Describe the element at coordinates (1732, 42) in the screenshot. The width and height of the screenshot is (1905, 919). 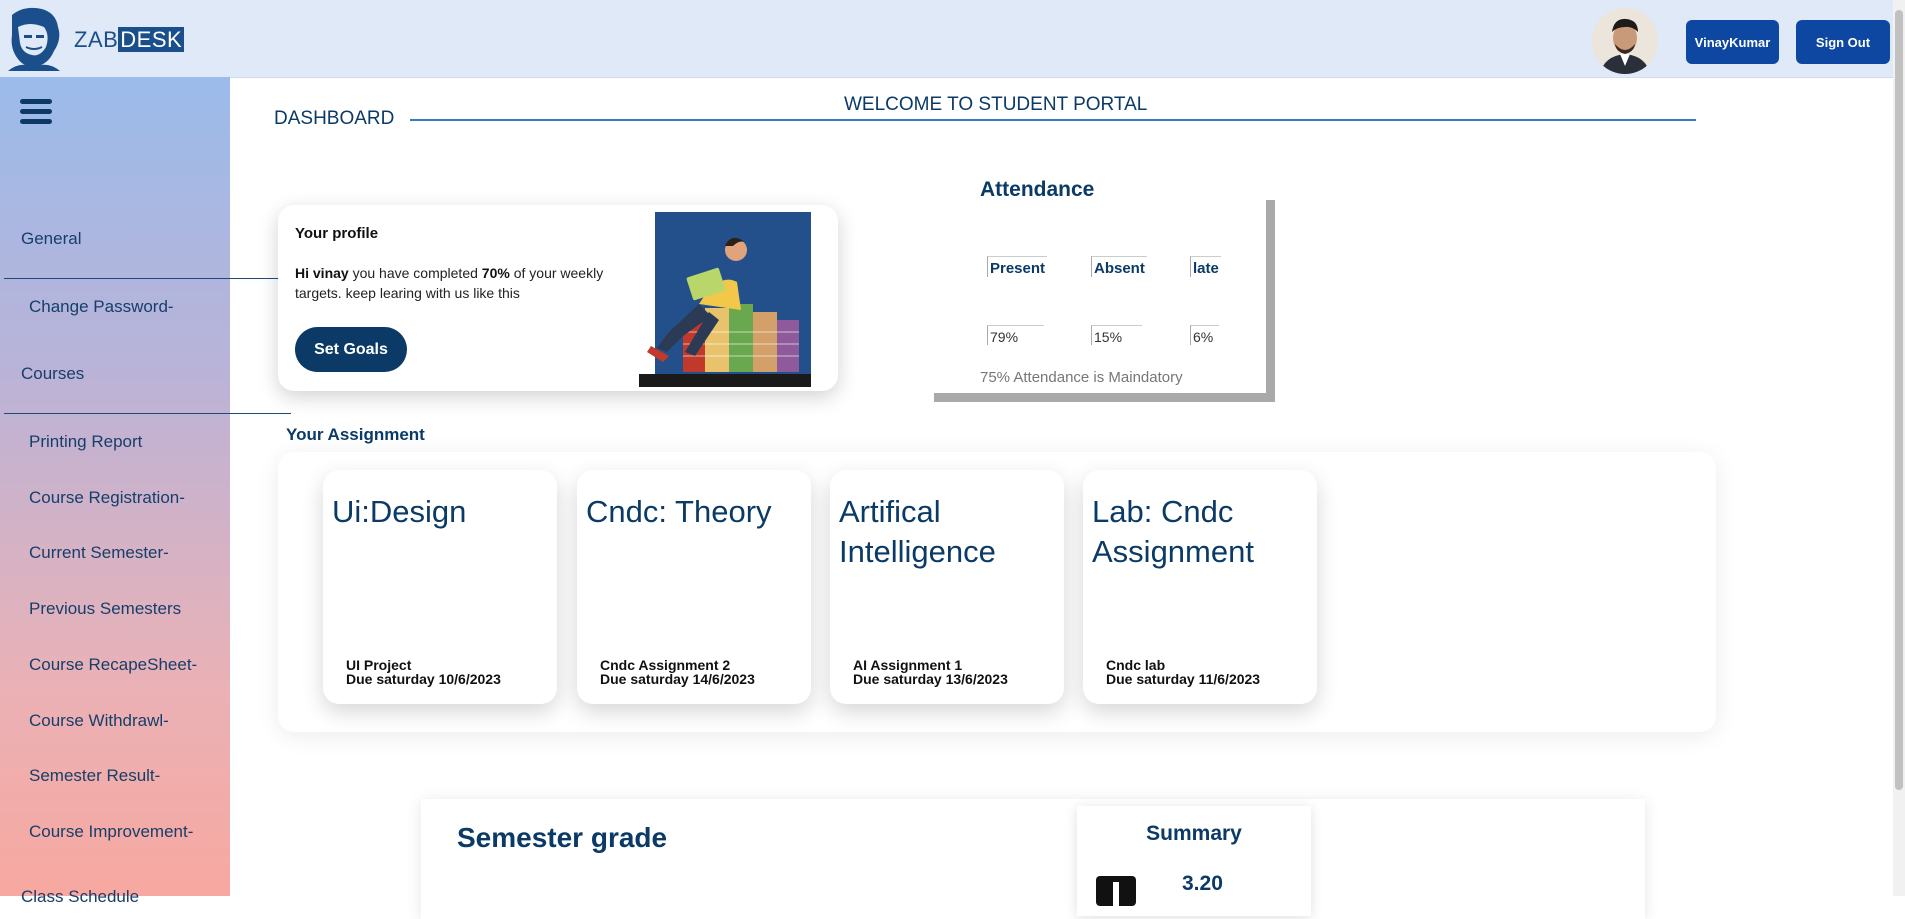
I see `user-name-button: VinayKumar` at that location.